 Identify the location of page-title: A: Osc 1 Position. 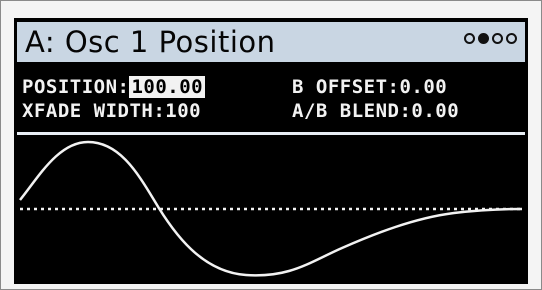
(150, 42).